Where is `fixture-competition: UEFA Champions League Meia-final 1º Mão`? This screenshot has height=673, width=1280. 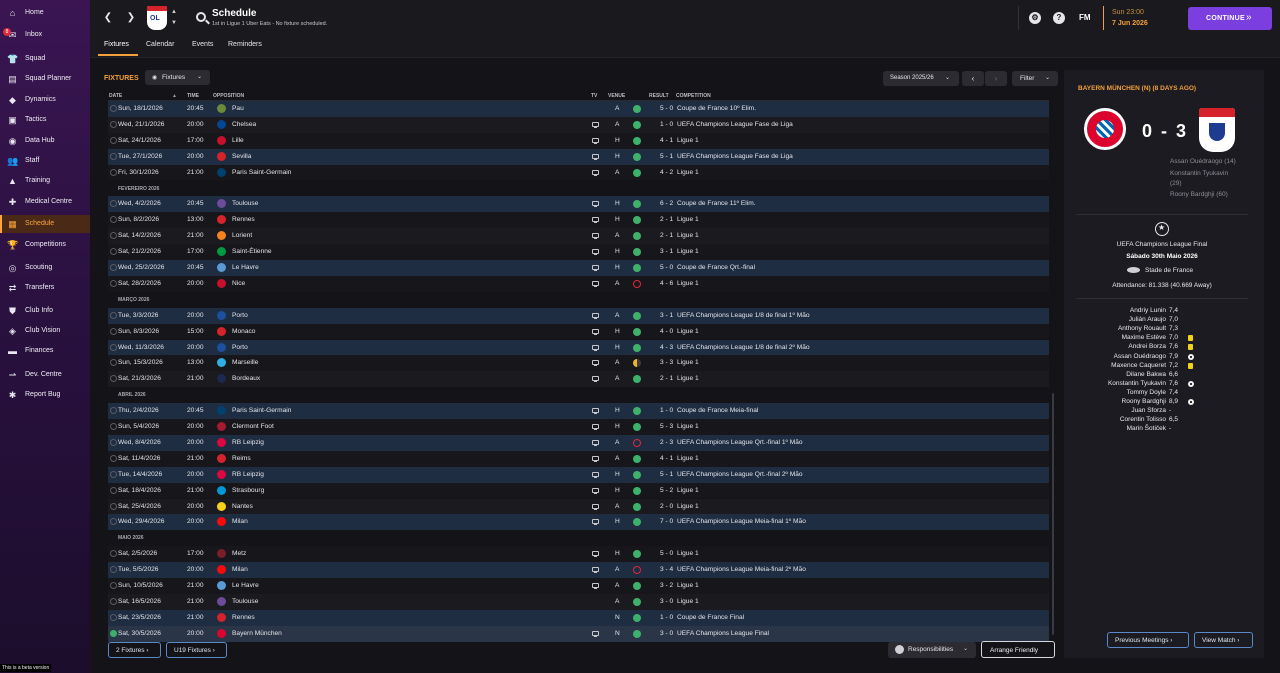 fixture-competition: UEFA Champions League Meia-final 1º Mão is located at coordinates (741, 521).